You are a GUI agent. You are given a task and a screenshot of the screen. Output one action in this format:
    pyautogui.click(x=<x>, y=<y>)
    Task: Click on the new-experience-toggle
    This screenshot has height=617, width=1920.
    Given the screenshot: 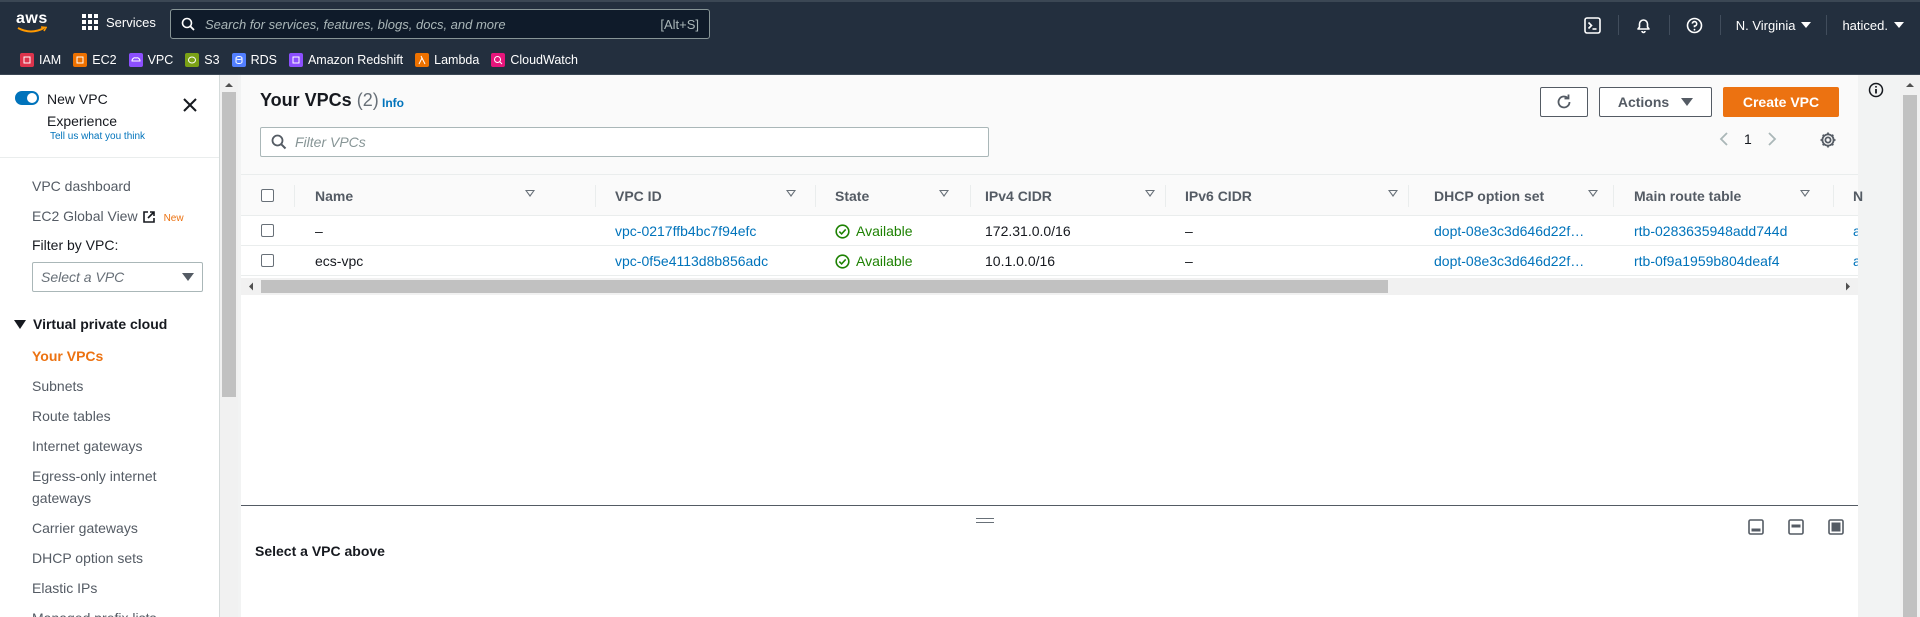 What is the action you would take?
    pyautogui.click(x=27, y=98)
    